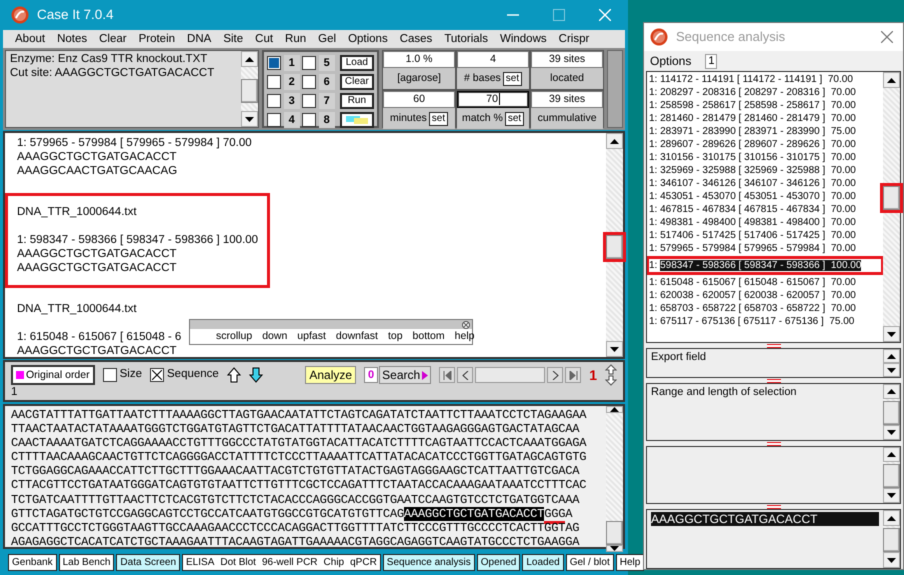 The height and width of the screenshot is (575, 904). I want to click on tab-button: qPCR, so click(363, 562).